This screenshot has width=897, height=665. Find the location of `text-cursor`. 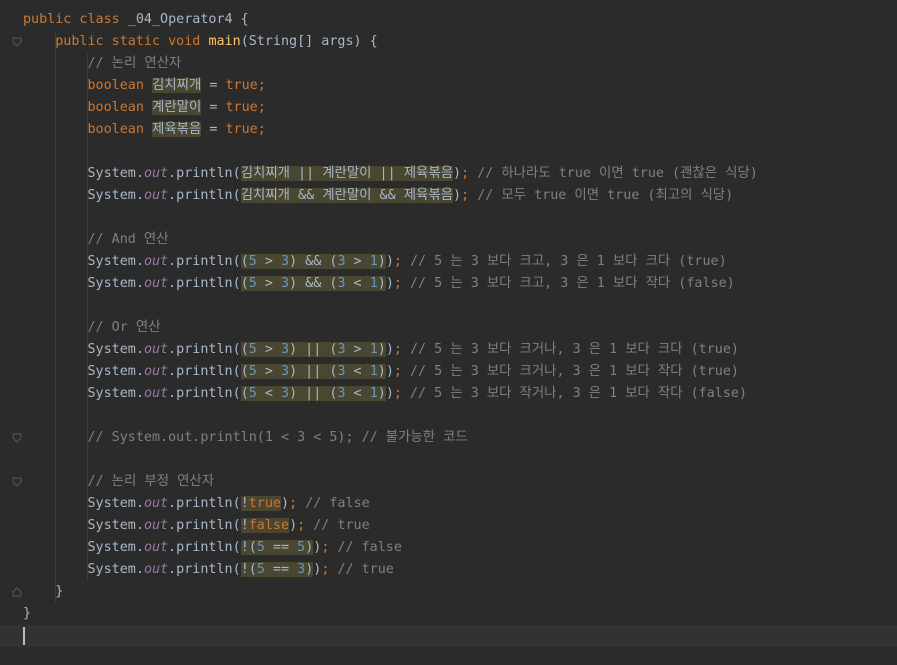

text-cursor is located at coordinates (24, 636).